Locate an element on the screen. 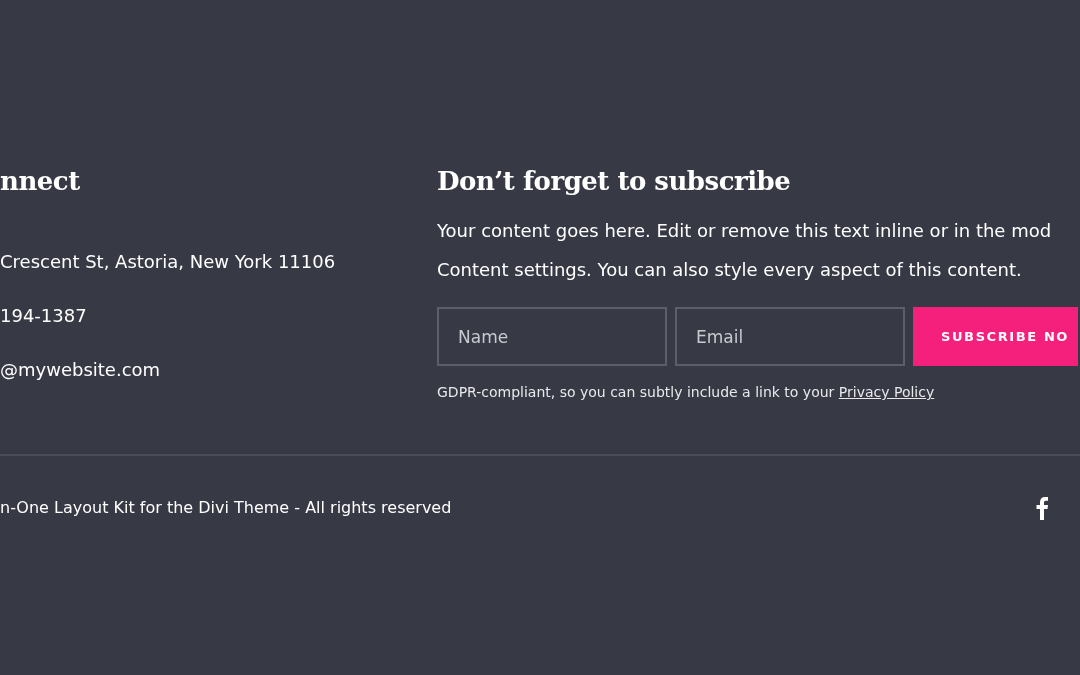 The height and width of the screenshot is (675, 1080). section-heading: Don’t forget to subscribe is located at coordinates (614, 181).